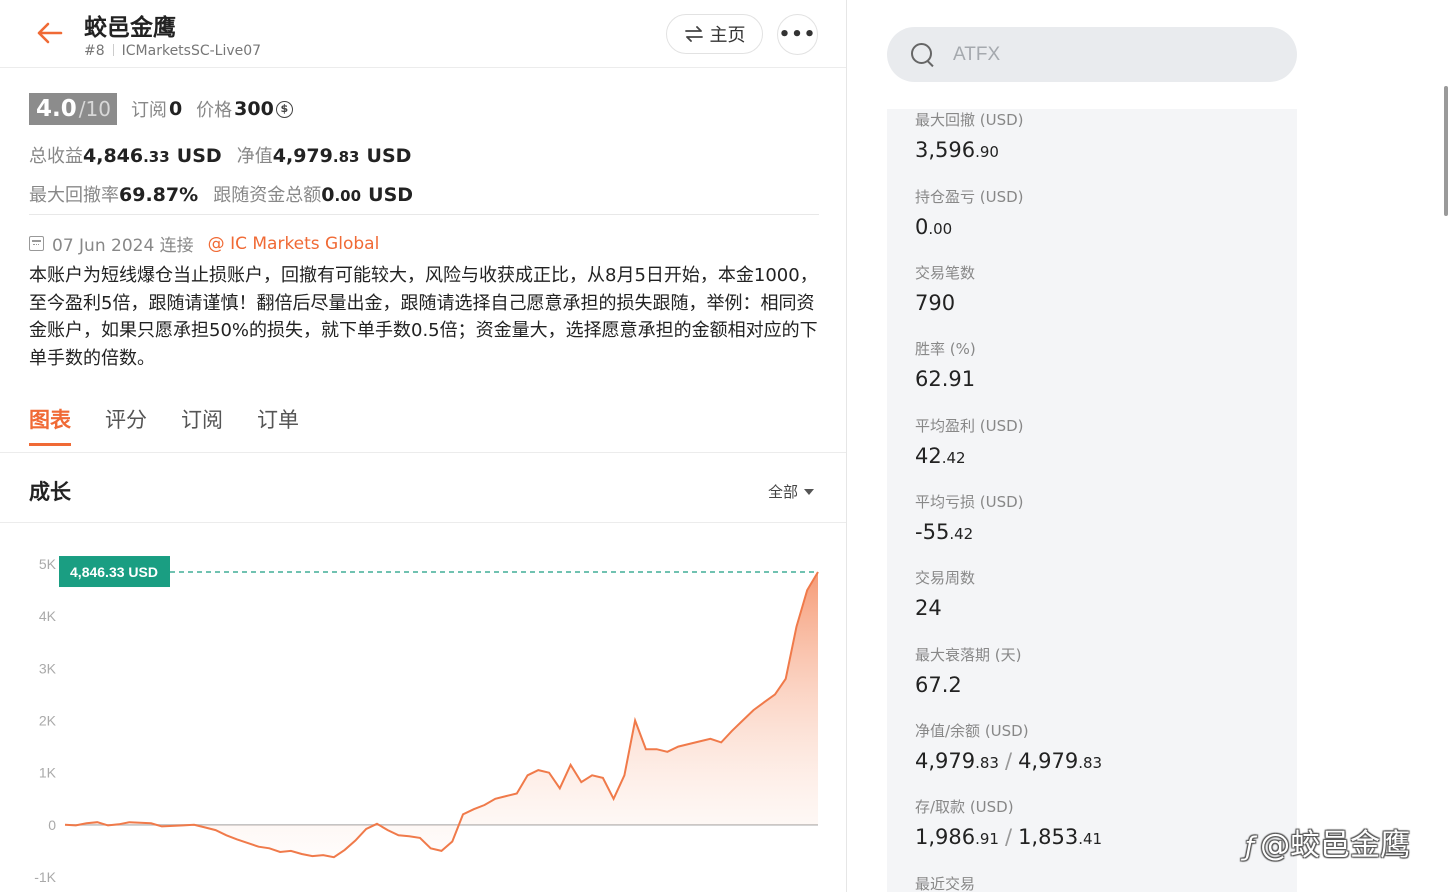 The image size is (1452, 892). Describe the element at coordinates (123, 246) in the screenshot. I see `connection-date: 07 Jun 2024 连接` at that location.